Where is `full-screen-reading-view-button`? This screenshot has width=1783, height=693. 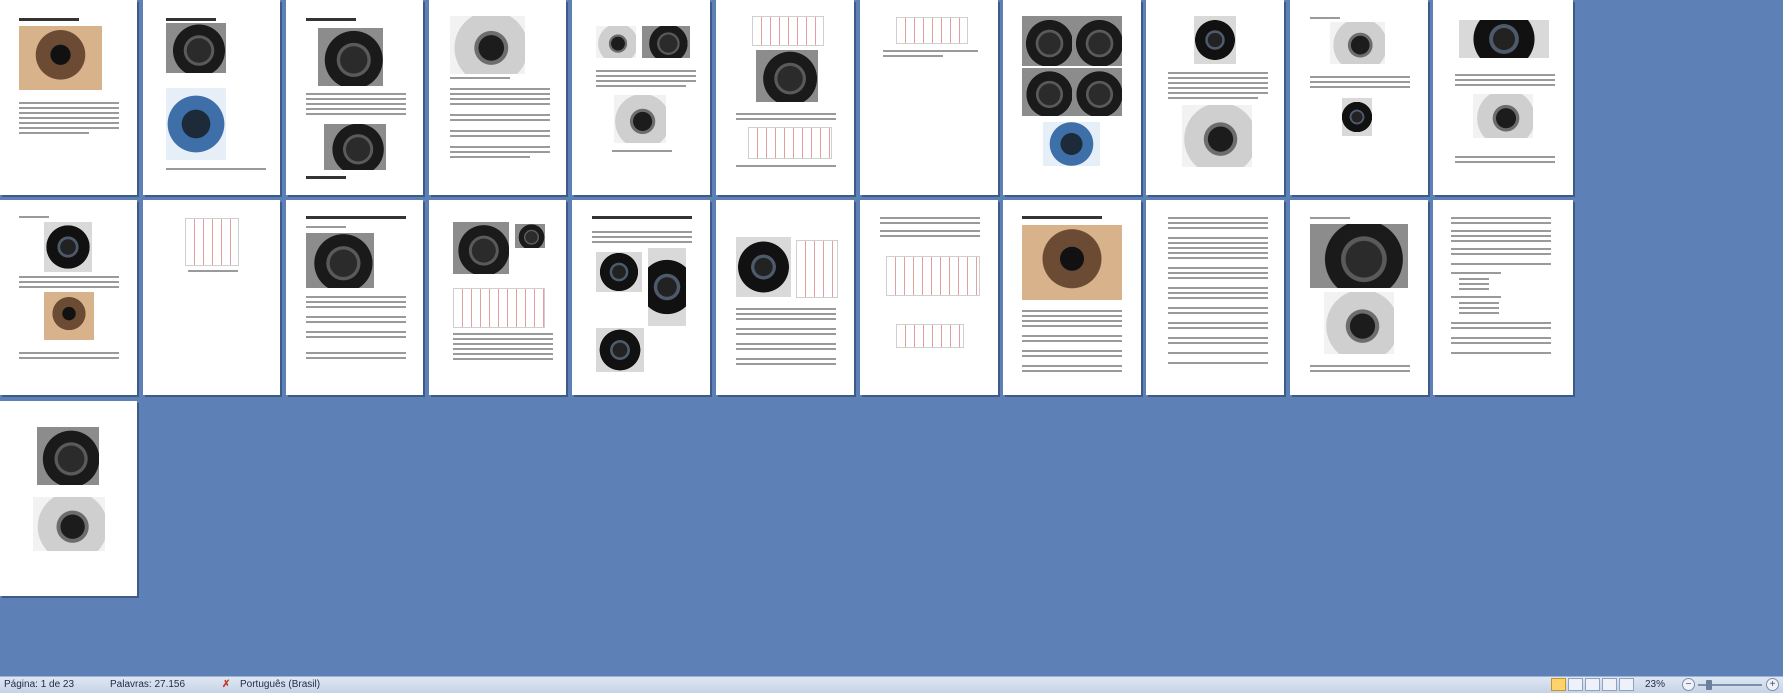 full-screen-reading-view-button is located at coordinates (1575, 684).